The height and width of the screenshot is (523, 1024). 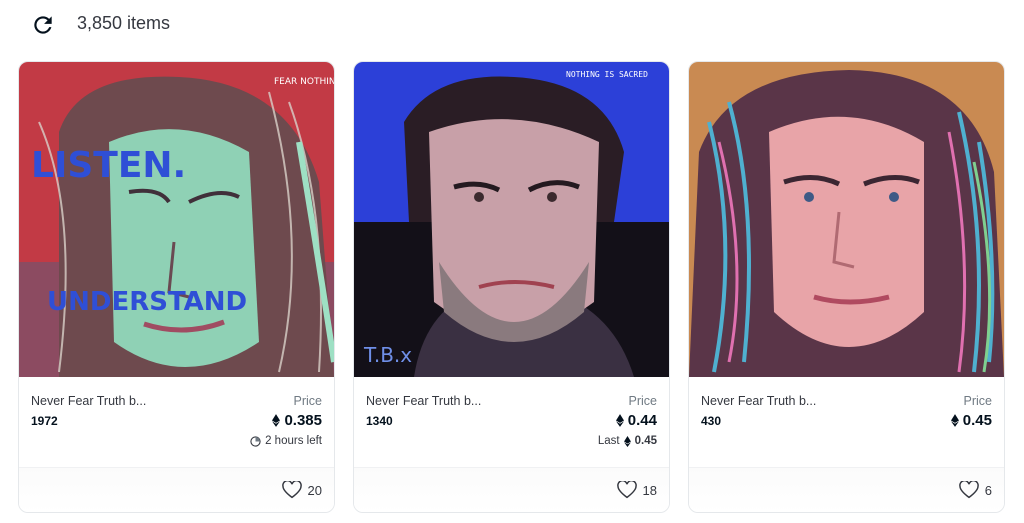 What do you see at coordinates (711, 421) in the screenshot?
I see `asset-token-id: 430` at bounding box center [711, 421].